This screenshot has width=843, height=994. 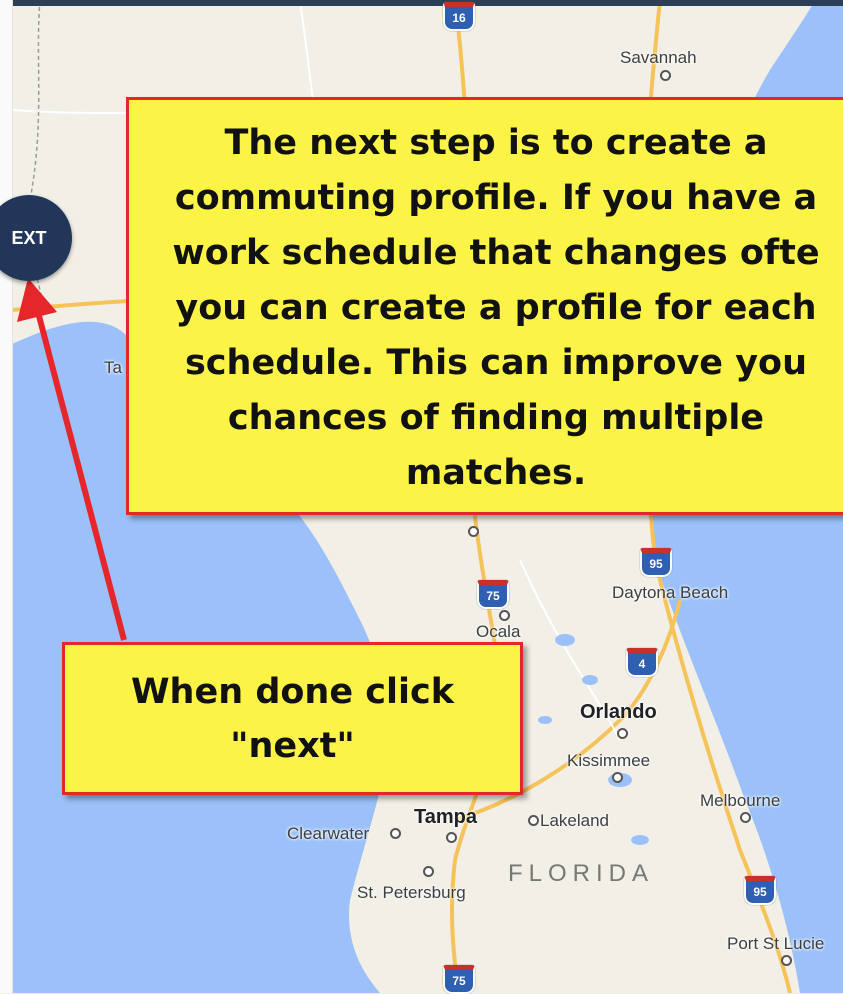 What do you see at coordinates (421, 3) in the screenshot?
I see `top-bar` at bounding box center [421, 3].